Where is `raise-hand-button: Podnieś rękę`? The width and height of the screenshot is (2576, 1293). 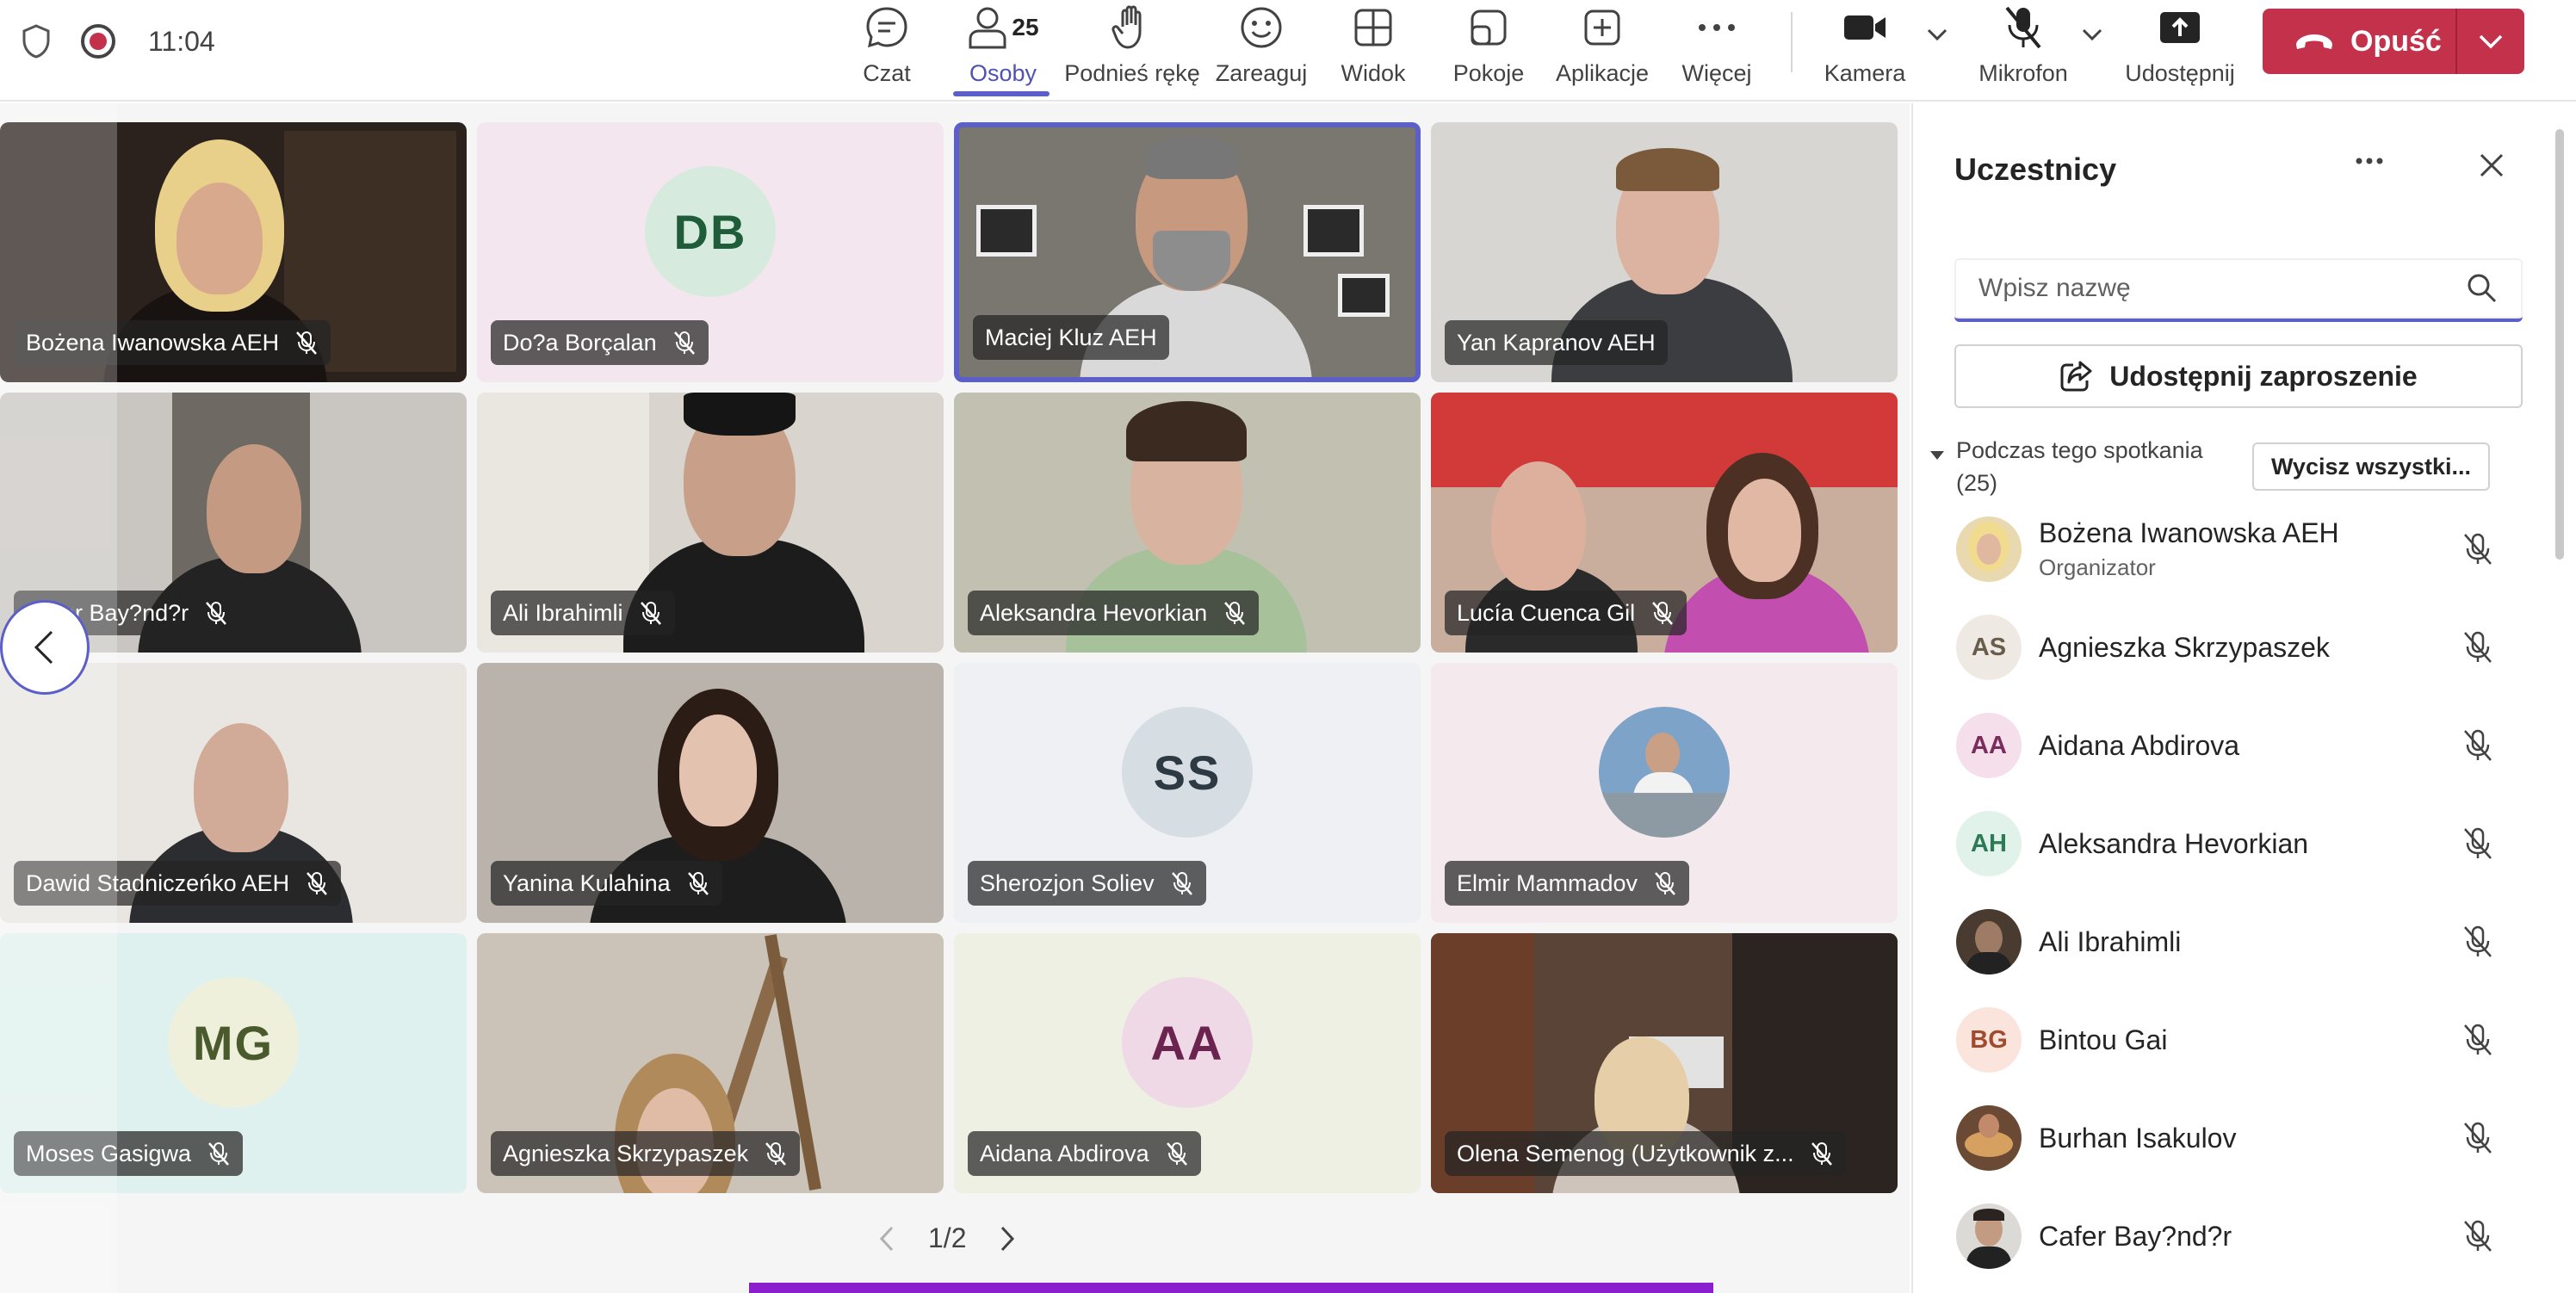
raise-hand-button: Podnieś rękę is located at coordinates (1132, 51).